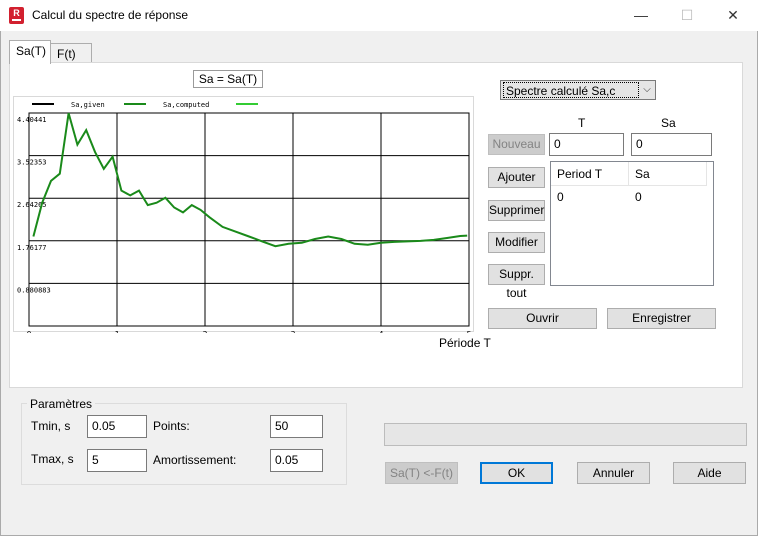 This screenshot has height=536, width=758. What do you see at coordinates (117, 331) in the screenshot?
I see `x-tick-label: 1` at bounding box center [117, 331].